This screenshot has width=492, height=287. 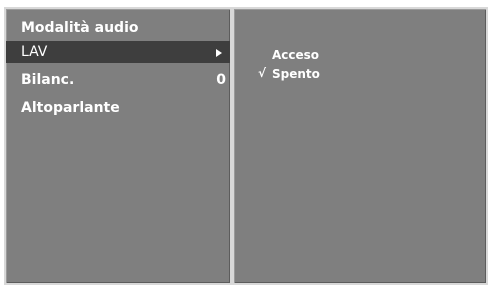 I want to click on menu-item-label: LAV, so click(x=34, y=52).